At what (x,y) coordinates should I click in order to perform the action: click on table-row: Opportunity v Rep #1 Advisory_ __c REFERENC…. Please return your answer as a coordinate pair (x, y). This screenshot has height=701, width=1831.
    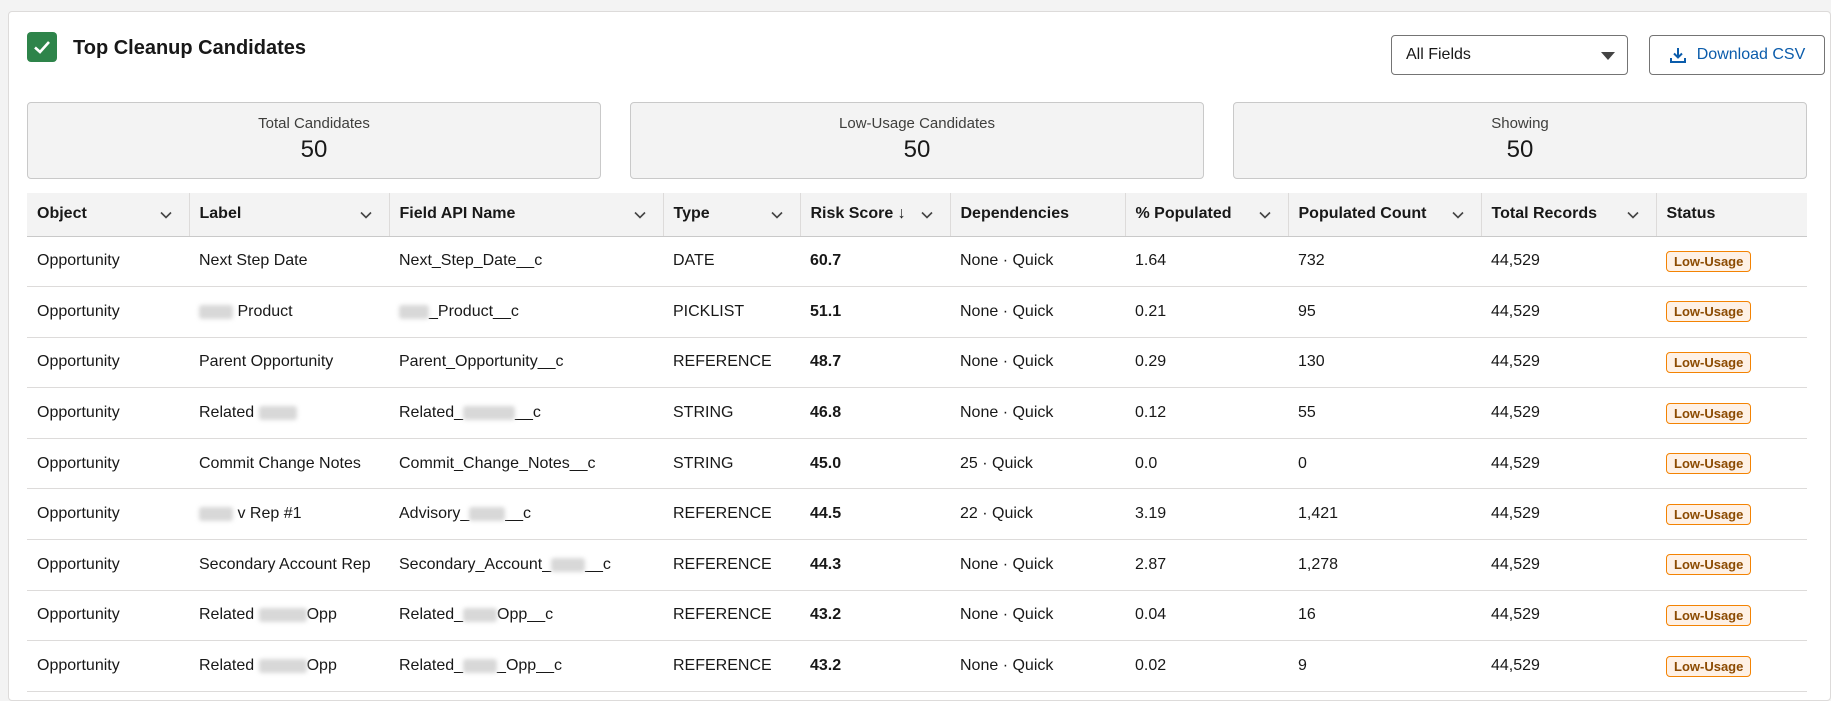
    Looking at the image, I should click on (917, 514).